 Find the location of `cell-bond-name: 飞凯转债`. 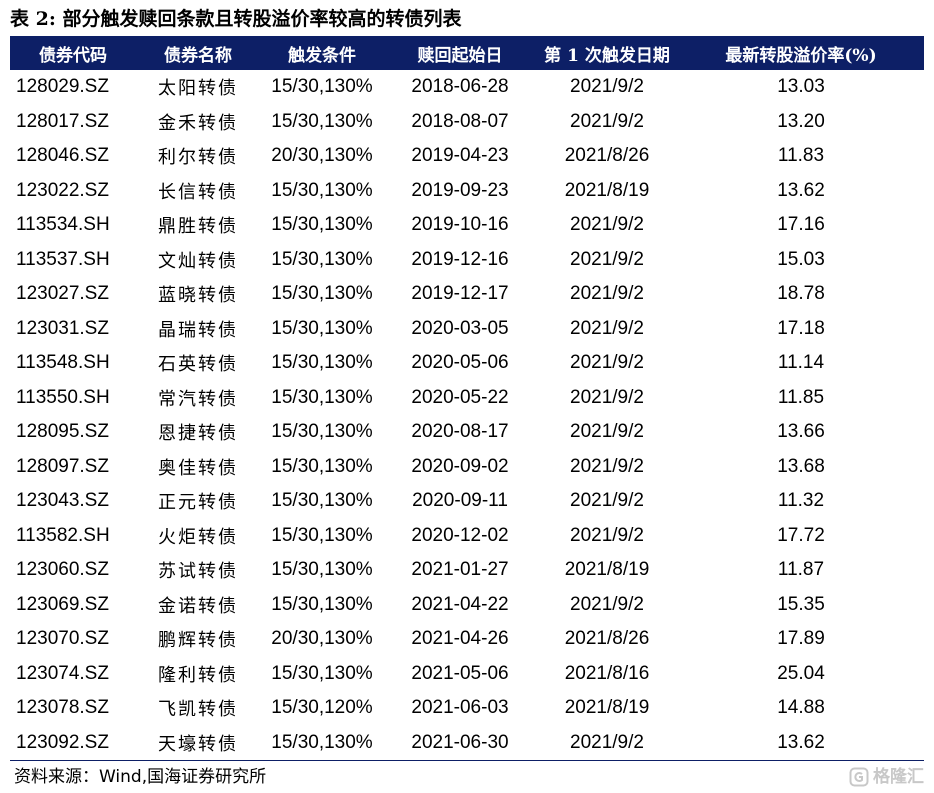

cell-bond-name: 飞凯转债 is located at coordinates (198, 710).